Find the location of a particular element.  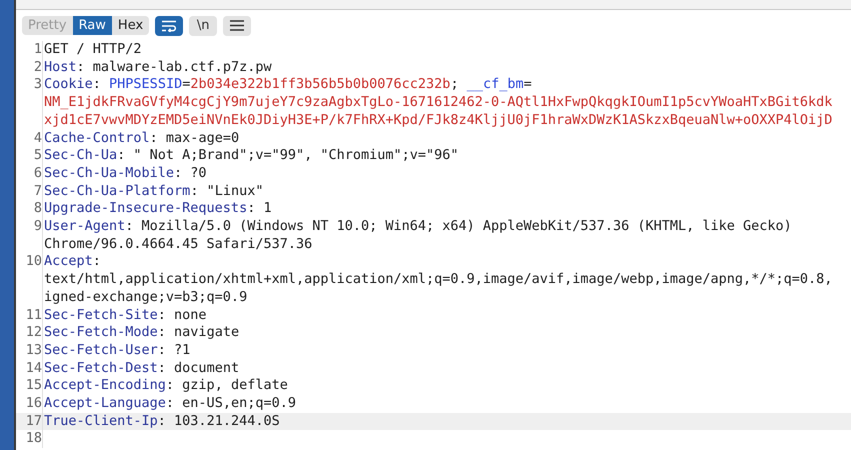

code-line: Accept-Encoding: gzip, deflate is located at coordinates (166, 386).